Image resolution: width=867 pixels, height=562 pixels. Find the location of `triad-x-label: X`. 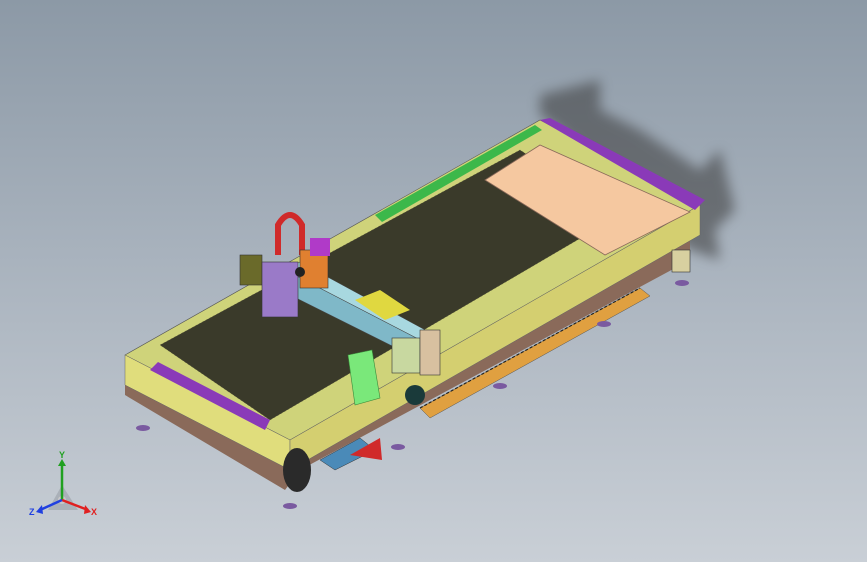

triad-x-label: X is located at coordinates (94, 512).